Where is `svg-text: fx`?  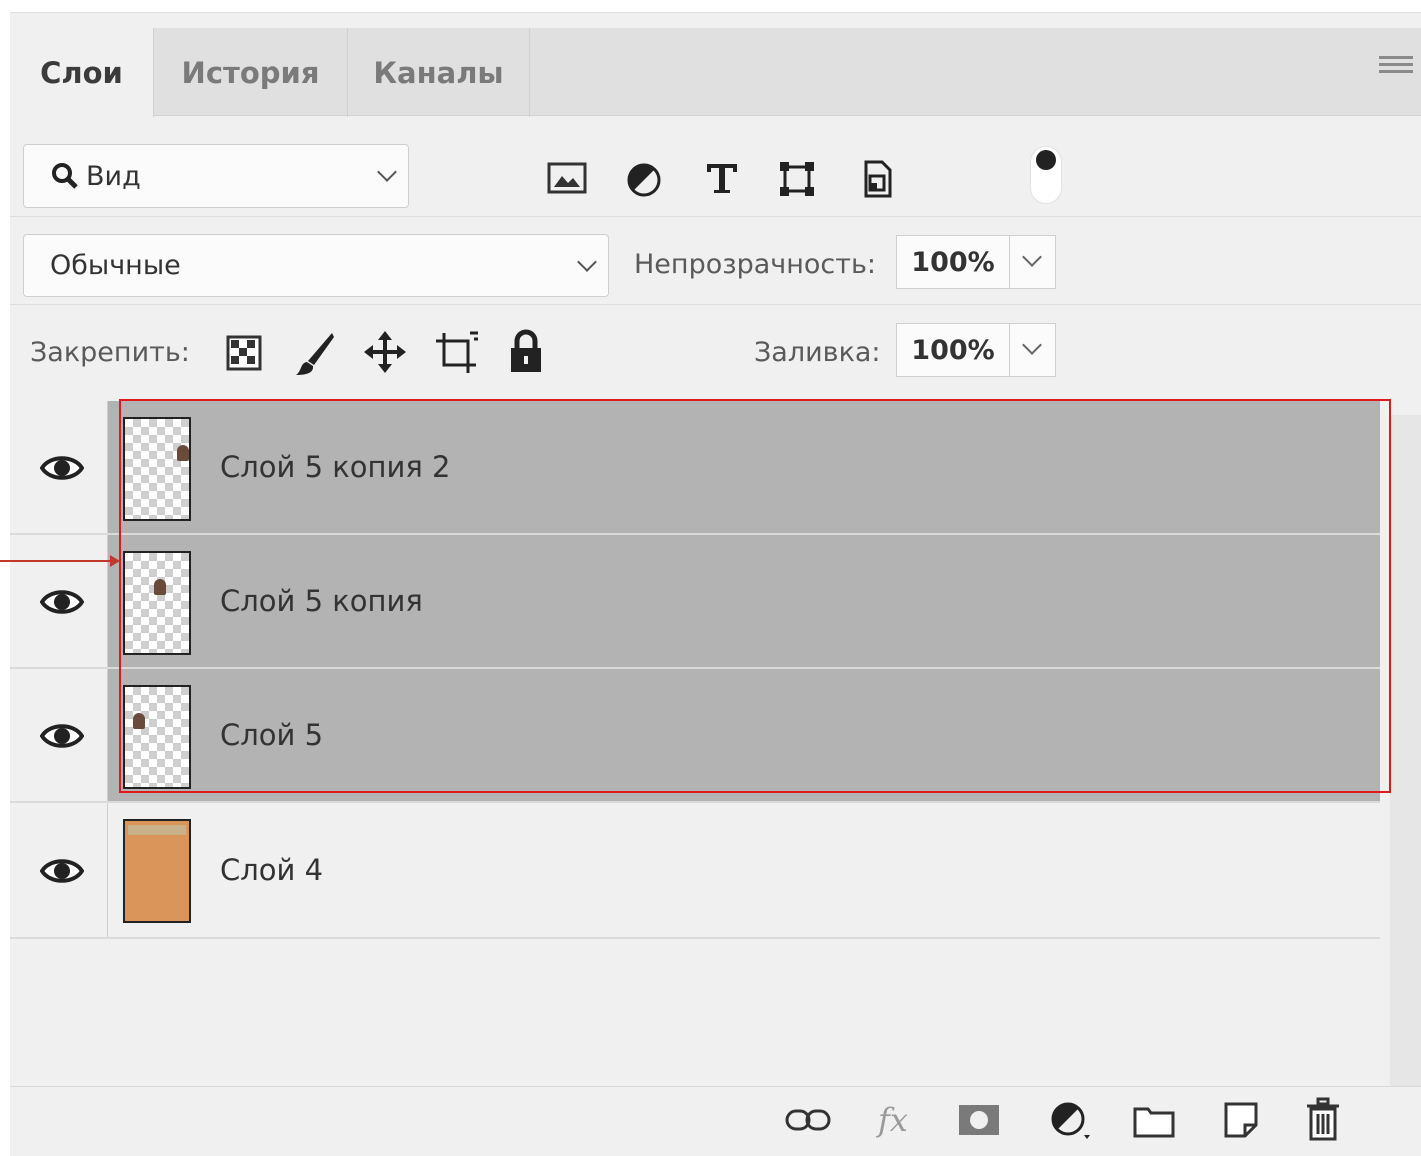
svg-text: fx is located at coordinates (892, 1120).